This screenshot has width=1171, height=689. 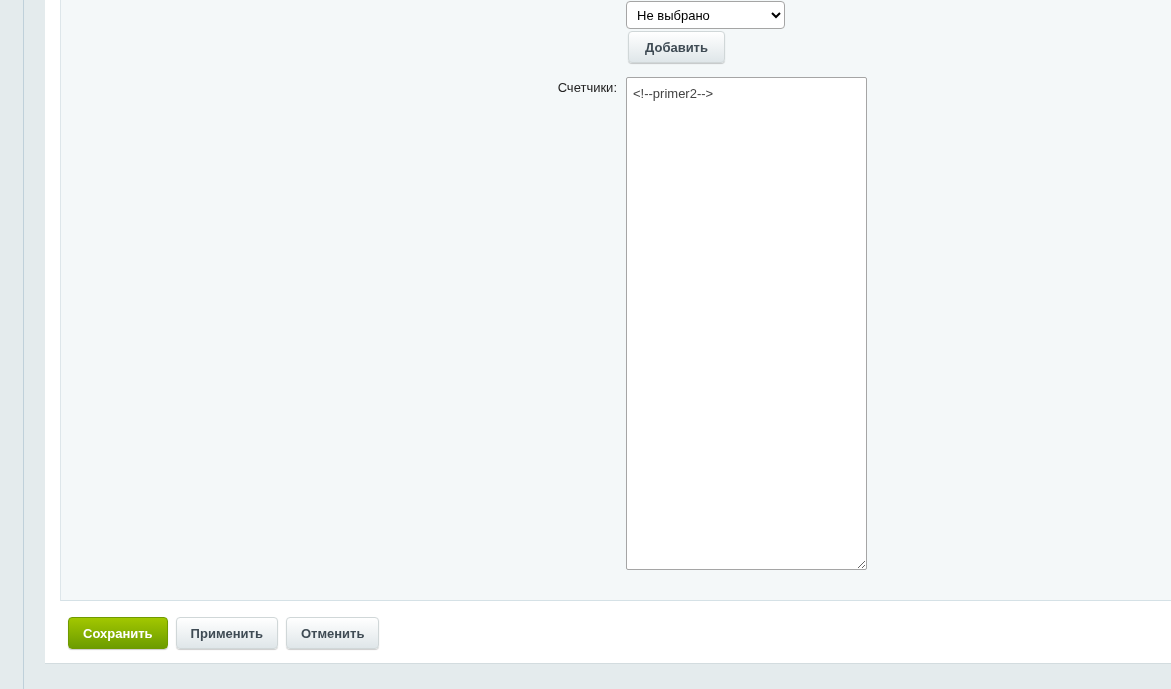 What do you see at coordinates (746, 323) in the screenshot?
I see `counters-textarea: <!--primer2-->` at bounding box center [746, 323].